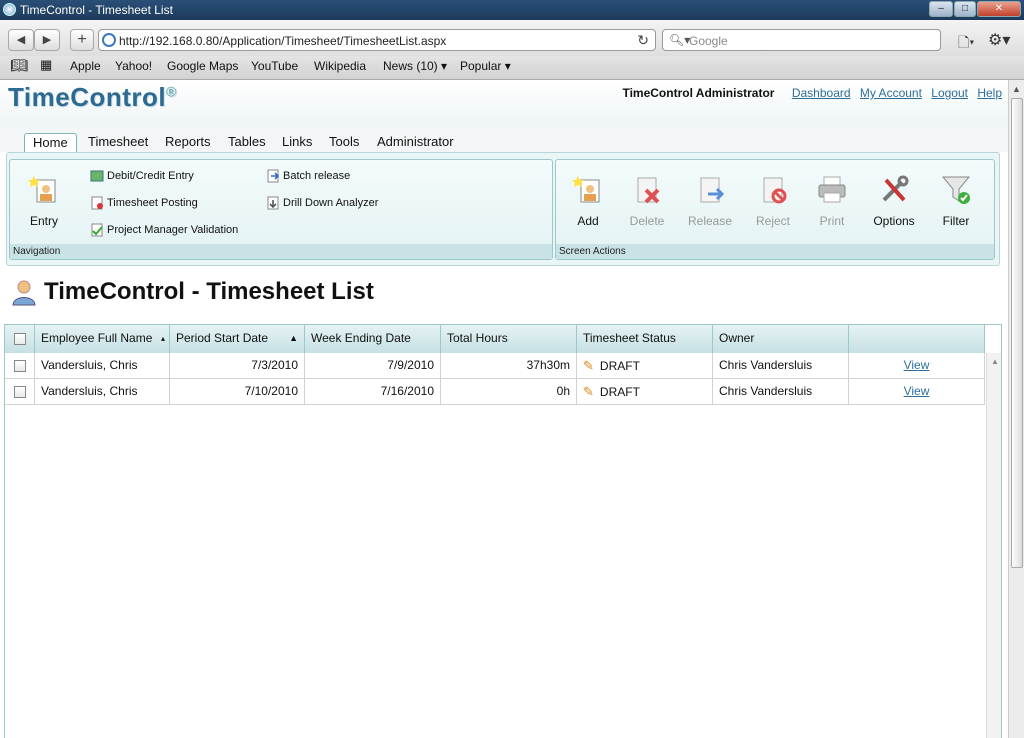 This screenshot has height=738, width=1024. Describe the element at coordinates (993, 545) in the screenshot. I see `grid-scrollbar: ▲` at that location.